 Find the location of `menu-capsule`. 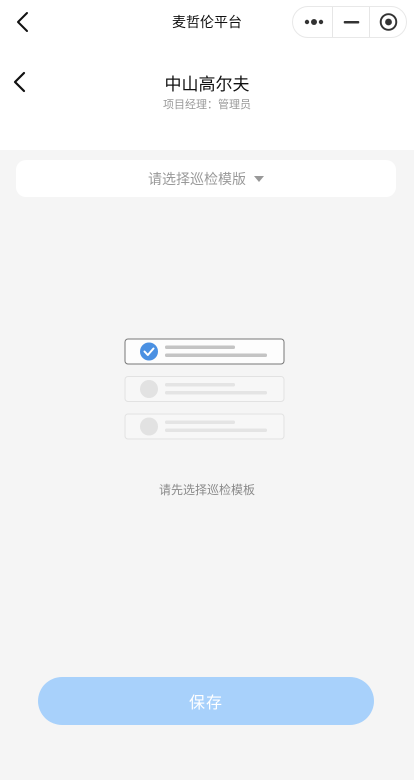

menu-capsule is located at coordinates (349, 22).